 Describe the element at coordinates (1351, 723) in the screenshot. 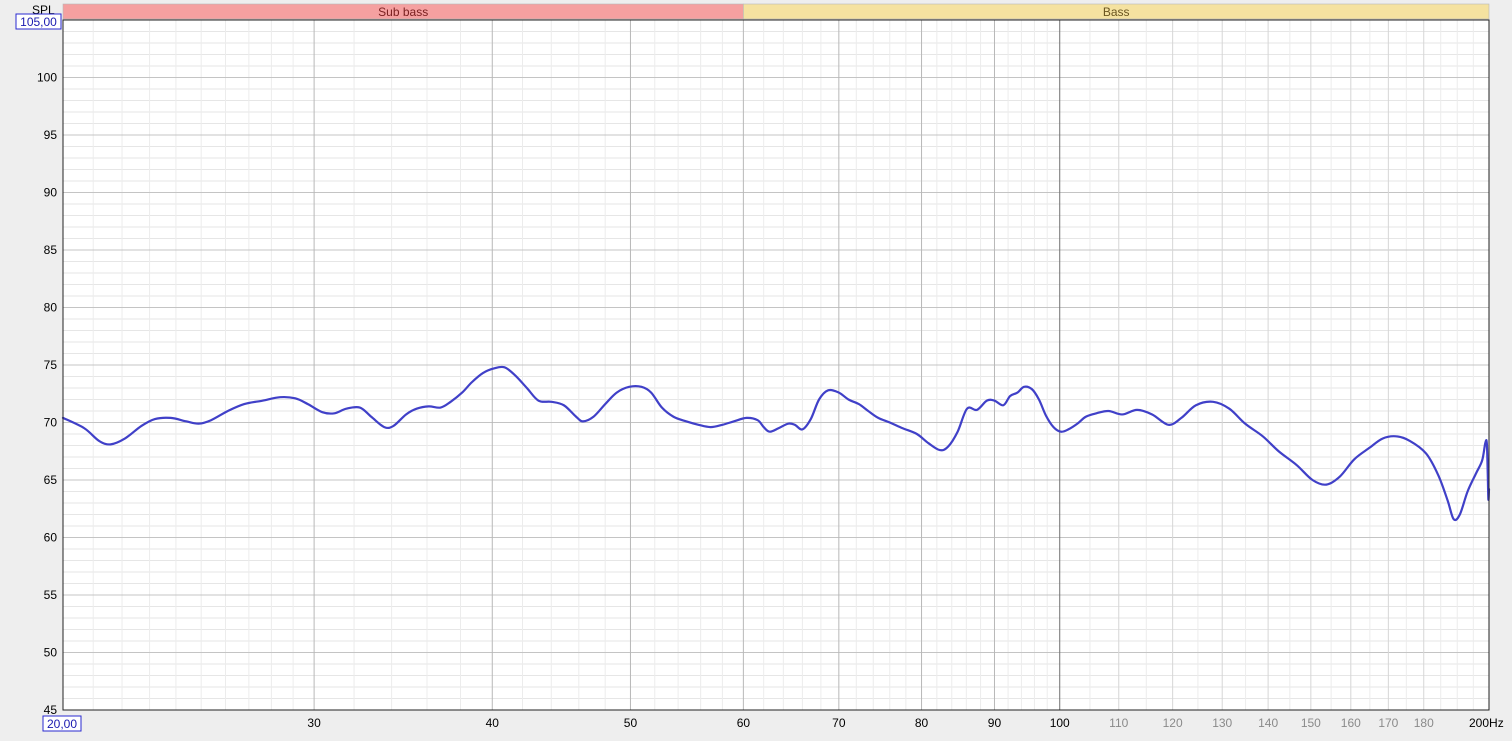

I see `x-tick-label: 160` at that location.